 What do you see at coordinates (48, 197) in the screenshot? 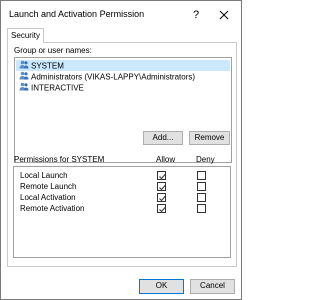
I see `permission-name: Local Activation` at bounding box center [48, 197].